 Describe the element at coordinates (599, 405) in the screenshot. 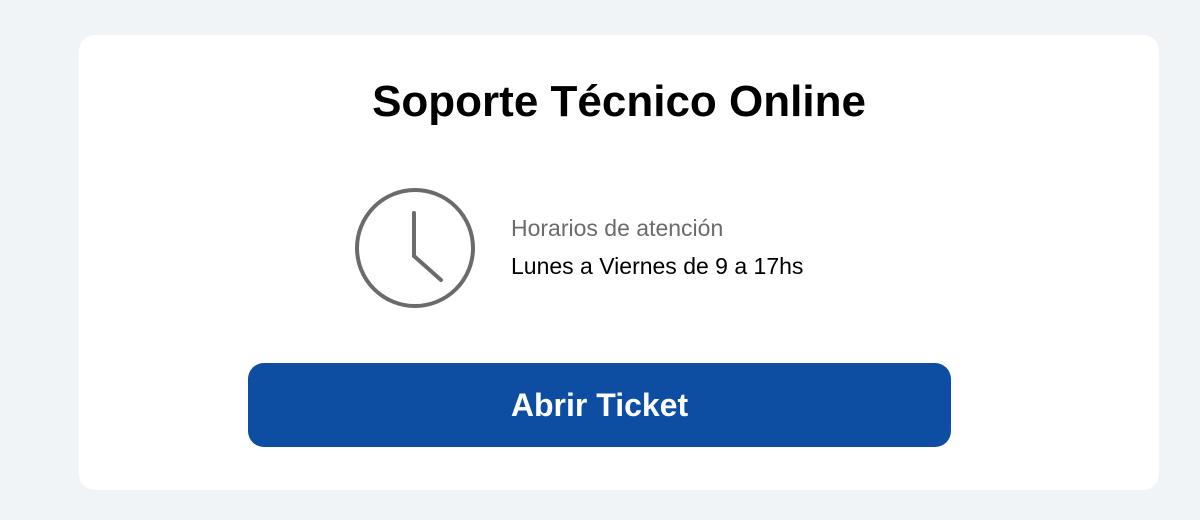

I see `open-ticket-button: Abrir Ticket` at that location.